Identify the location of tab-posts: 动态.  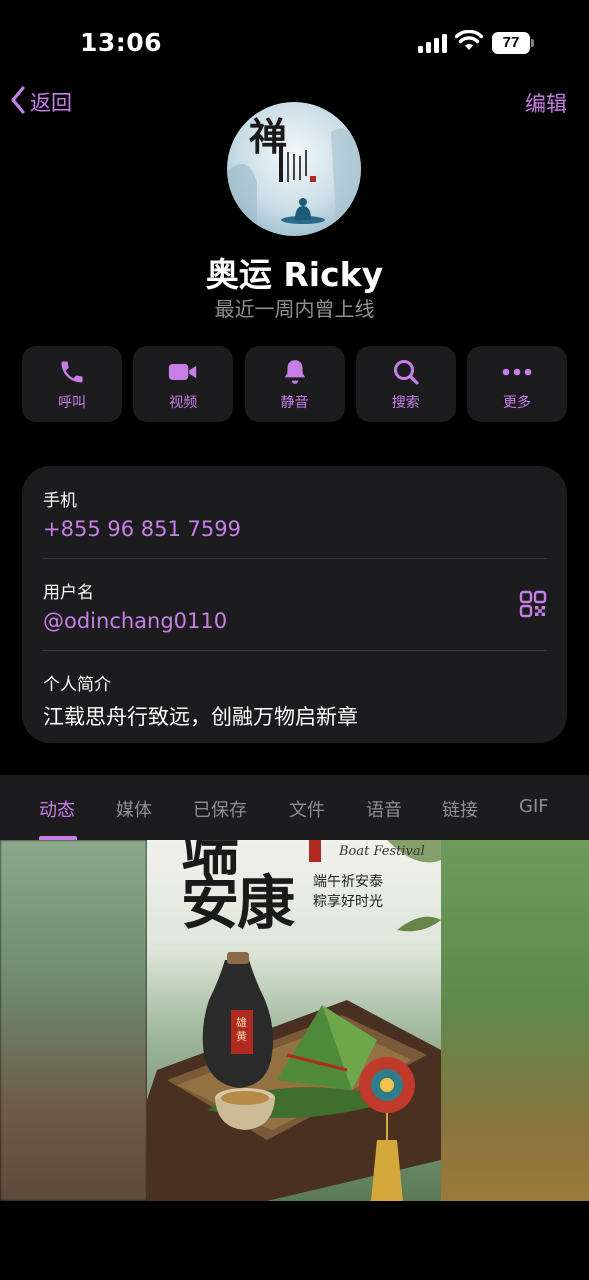
(57, 809).